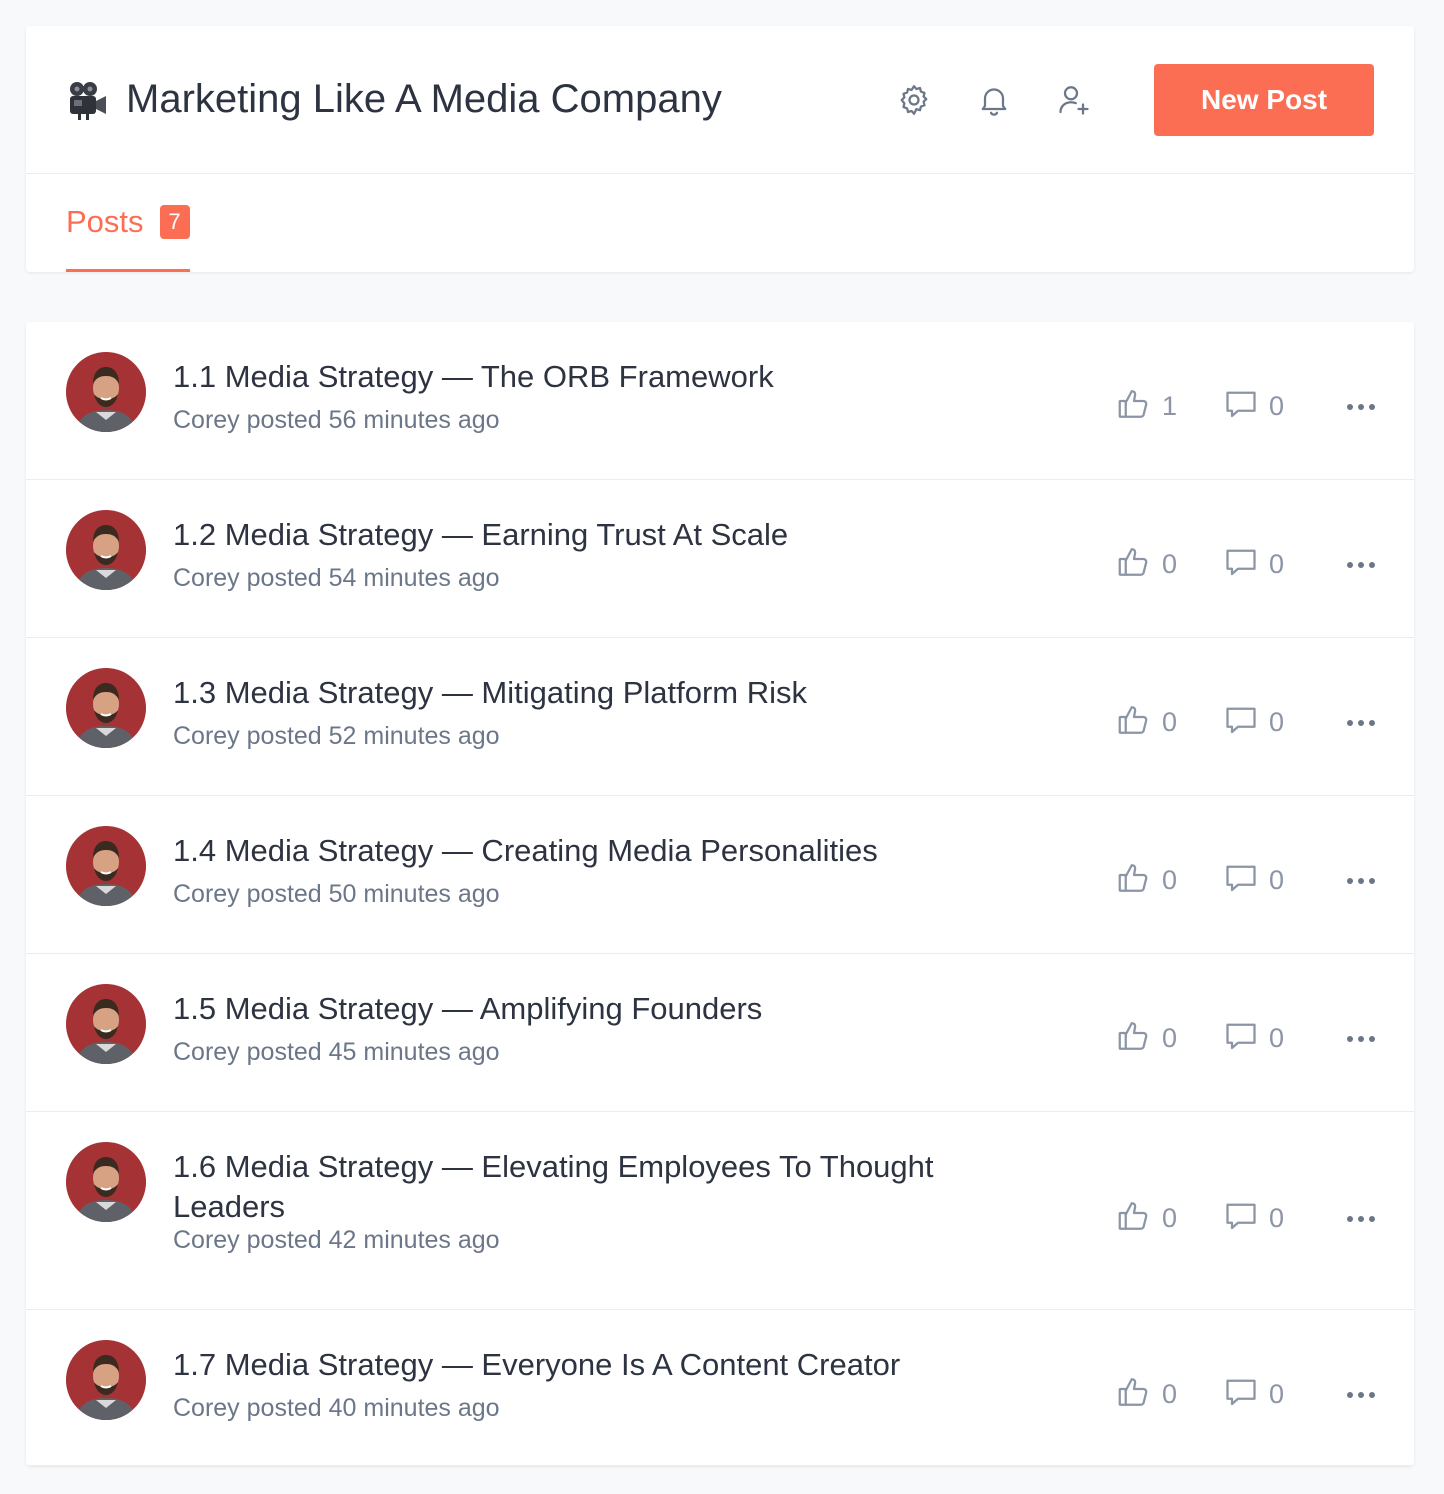 The width and height of the screenshot is (1444, 1494). I want to click on page-title: Marketing Like A Media Company, so click(424, 99).